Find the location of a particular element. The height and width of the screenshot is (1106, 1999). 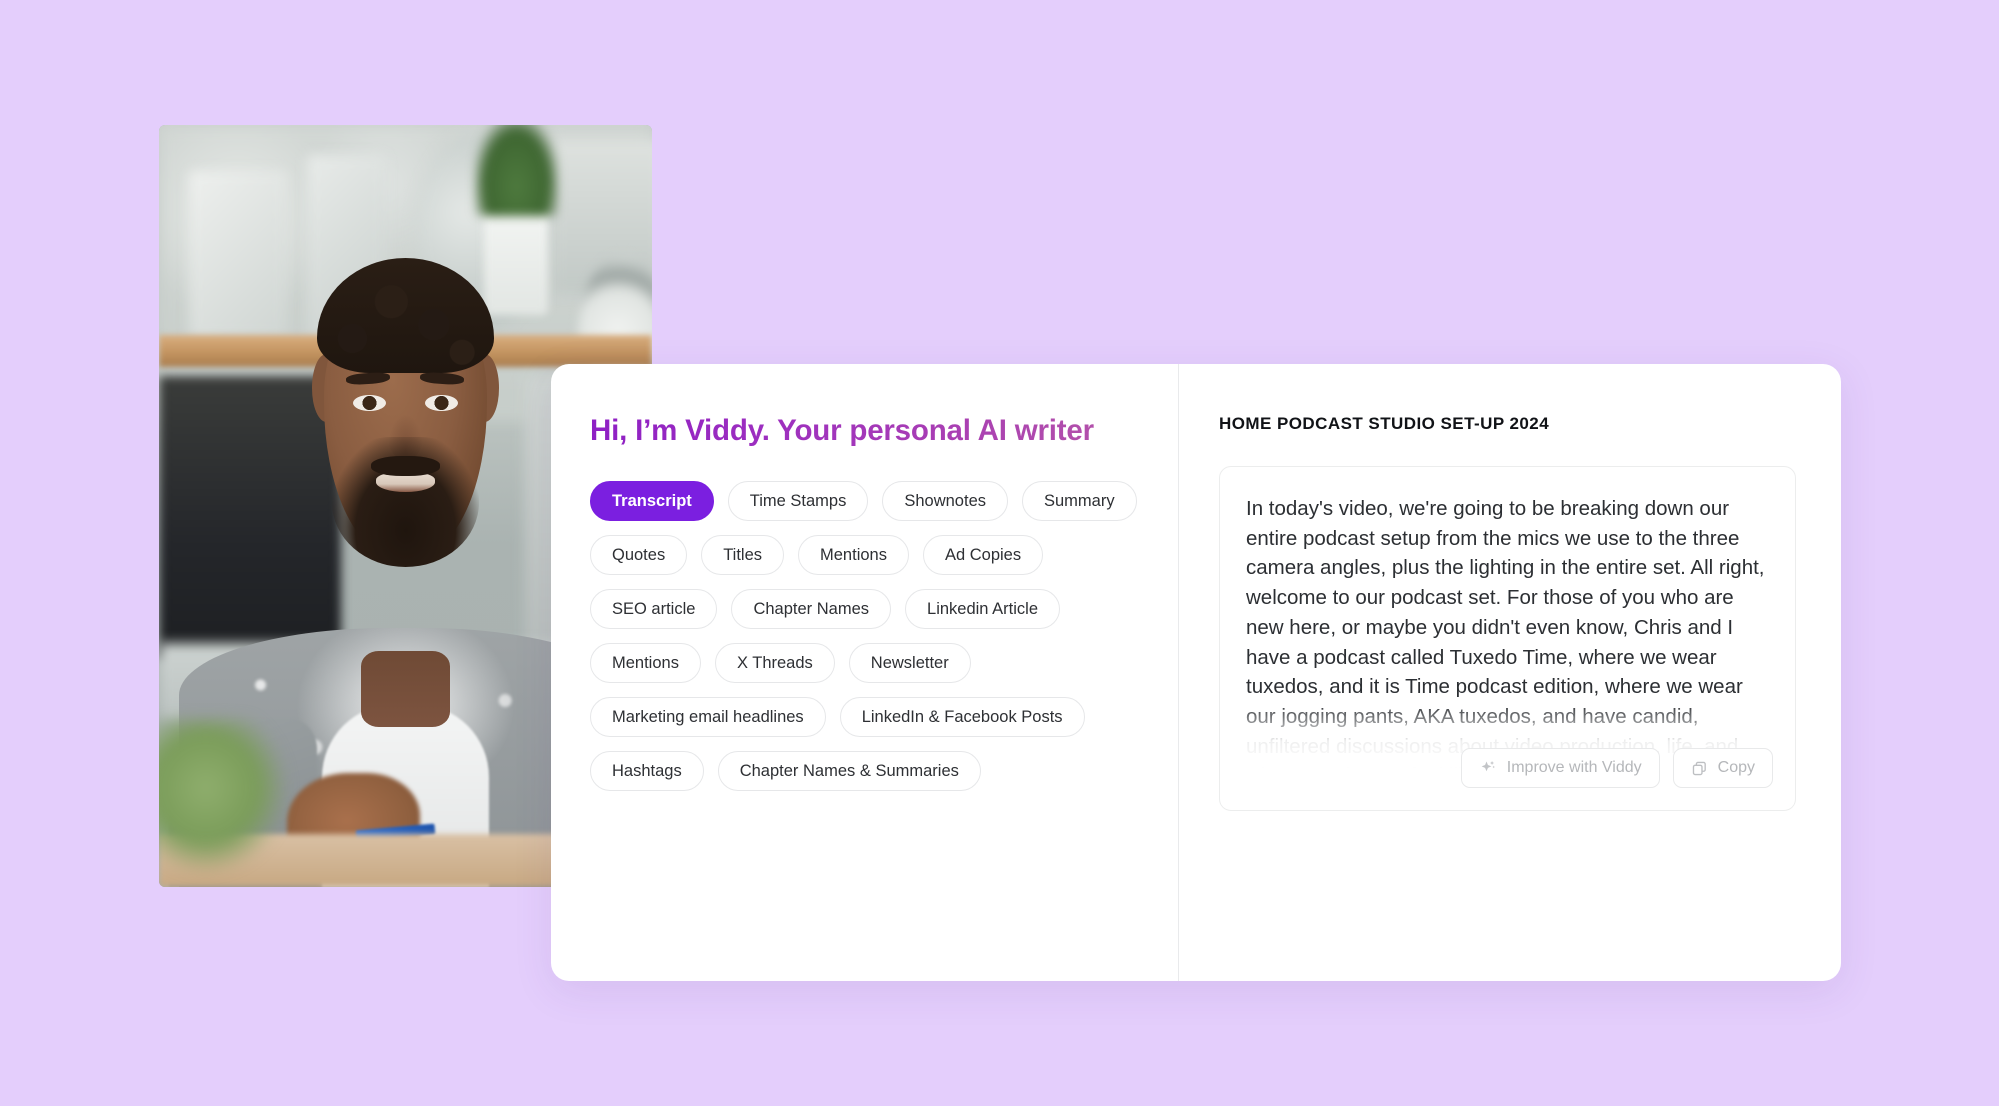

improve-with-viddy-button: Improve with Viddy is located at coordinates (1560, 768).